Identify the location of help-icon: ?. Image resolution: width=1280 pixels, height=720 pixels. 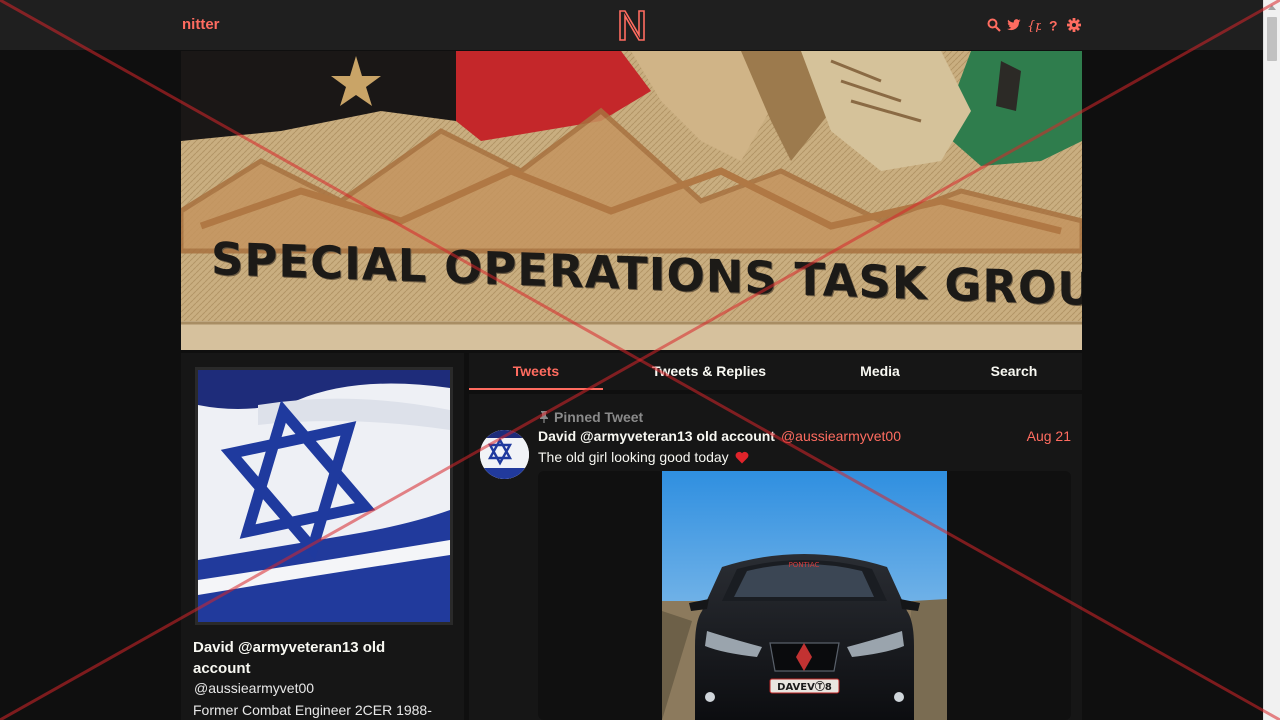
(1054, 25).